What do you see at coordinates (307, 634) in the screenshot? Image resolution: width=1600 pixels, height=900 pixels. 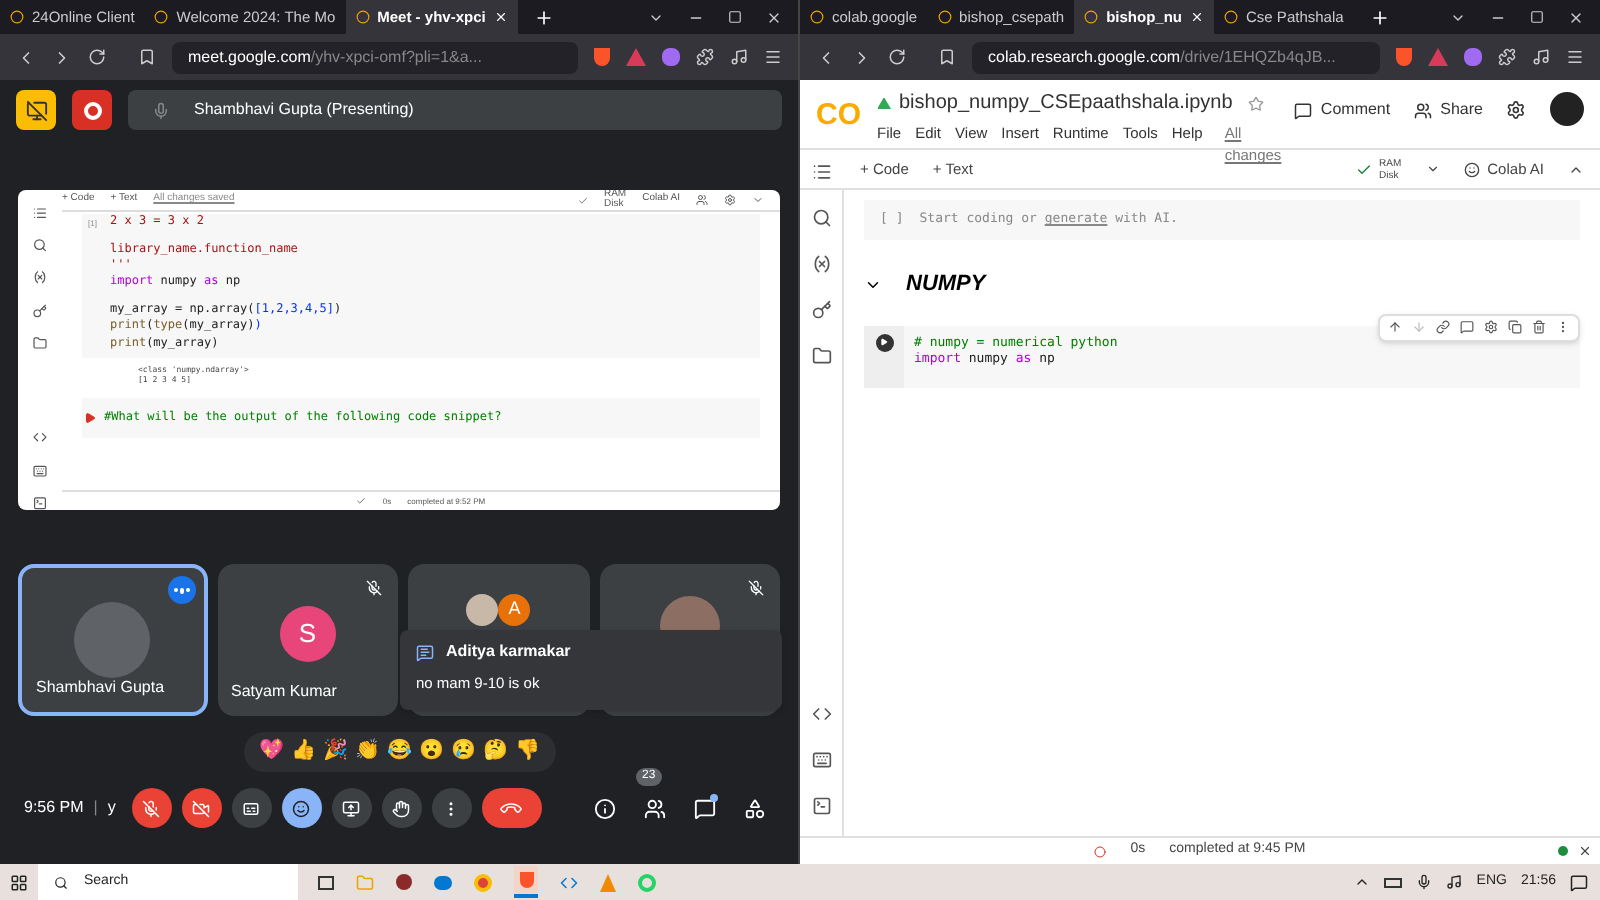 I see `avatar: S` at bounding box center [307, 634].